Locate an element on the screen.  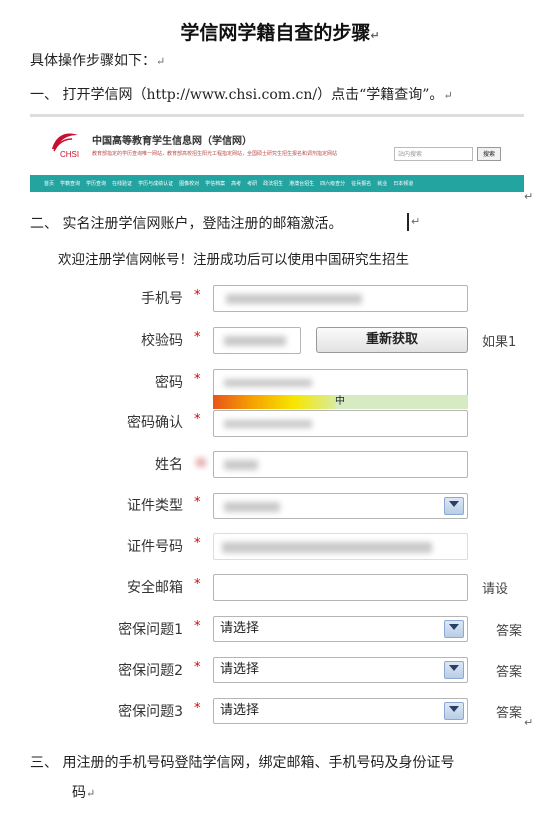
nav-item-online-verify: 在线验证 is located at coordinates (122, 183).